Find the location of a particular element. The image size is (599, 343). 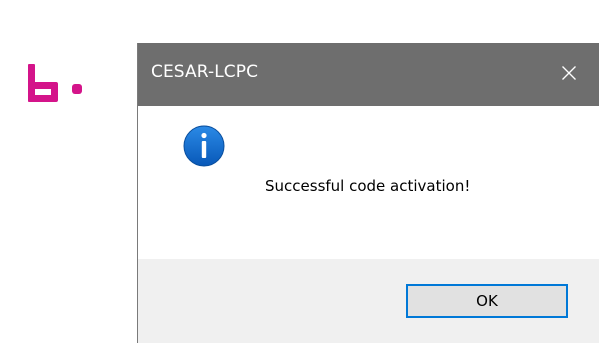

close-button is located at coordinates (569, 73).